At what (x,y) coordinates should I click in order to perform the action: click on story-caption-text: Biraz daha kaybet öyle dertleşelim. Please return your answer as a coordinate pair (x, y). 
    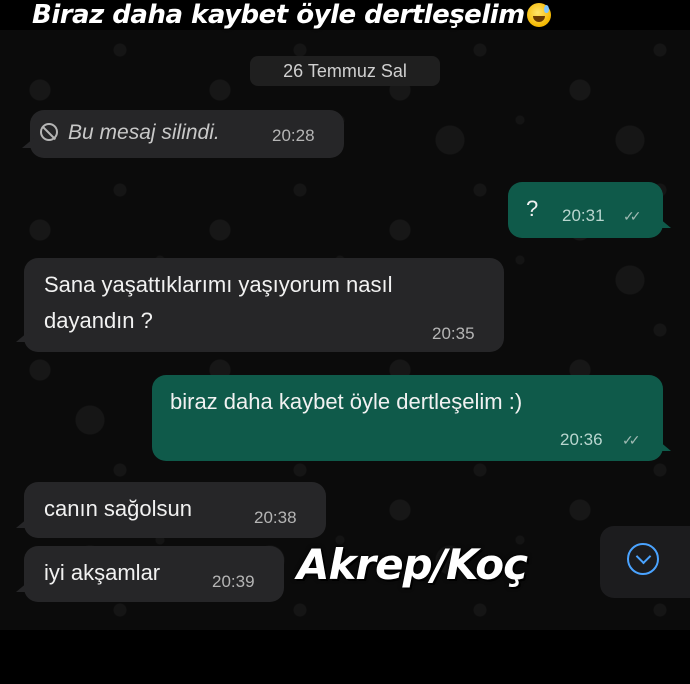
    Looking at the image, I should click on (278, 15).